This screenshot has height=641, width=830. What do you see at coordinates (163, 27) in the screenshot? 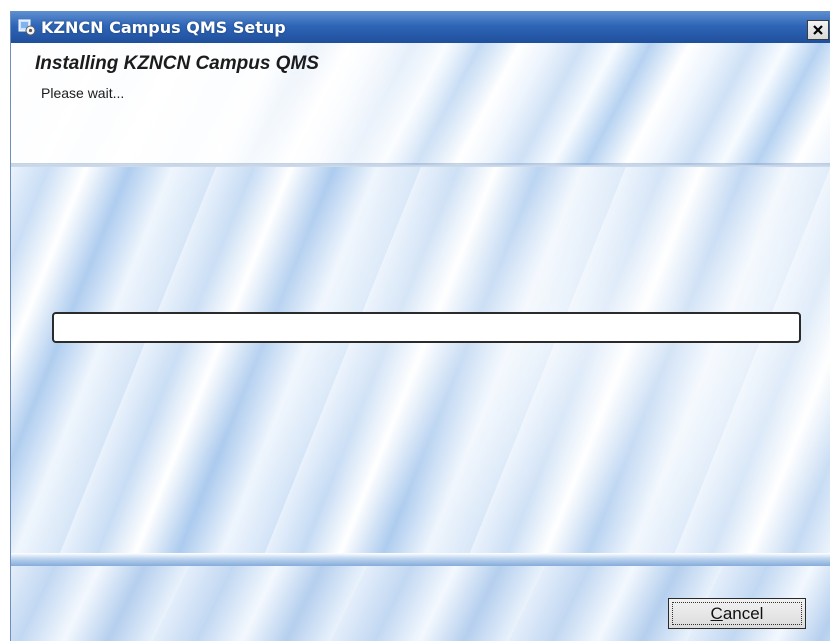
I see `window-title: KZNCN Campus QMS Setup` at bounding box center [163, 27].